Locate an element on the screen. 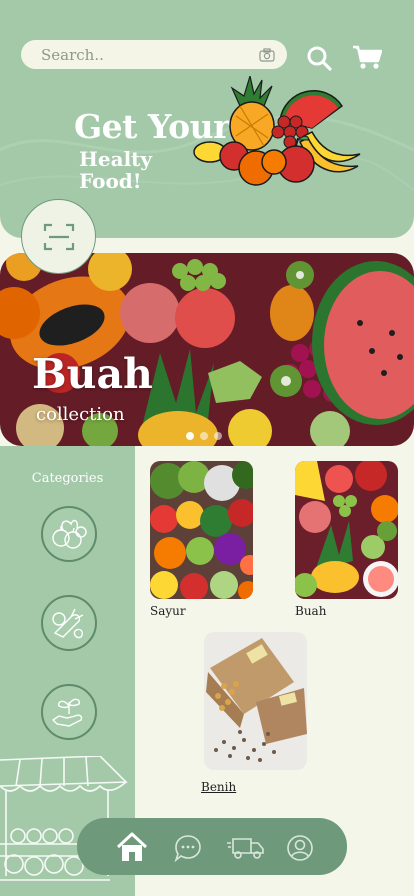 This screenshot has height=896, width=414. categories-title: Categories is located at coordinates (67, 478).